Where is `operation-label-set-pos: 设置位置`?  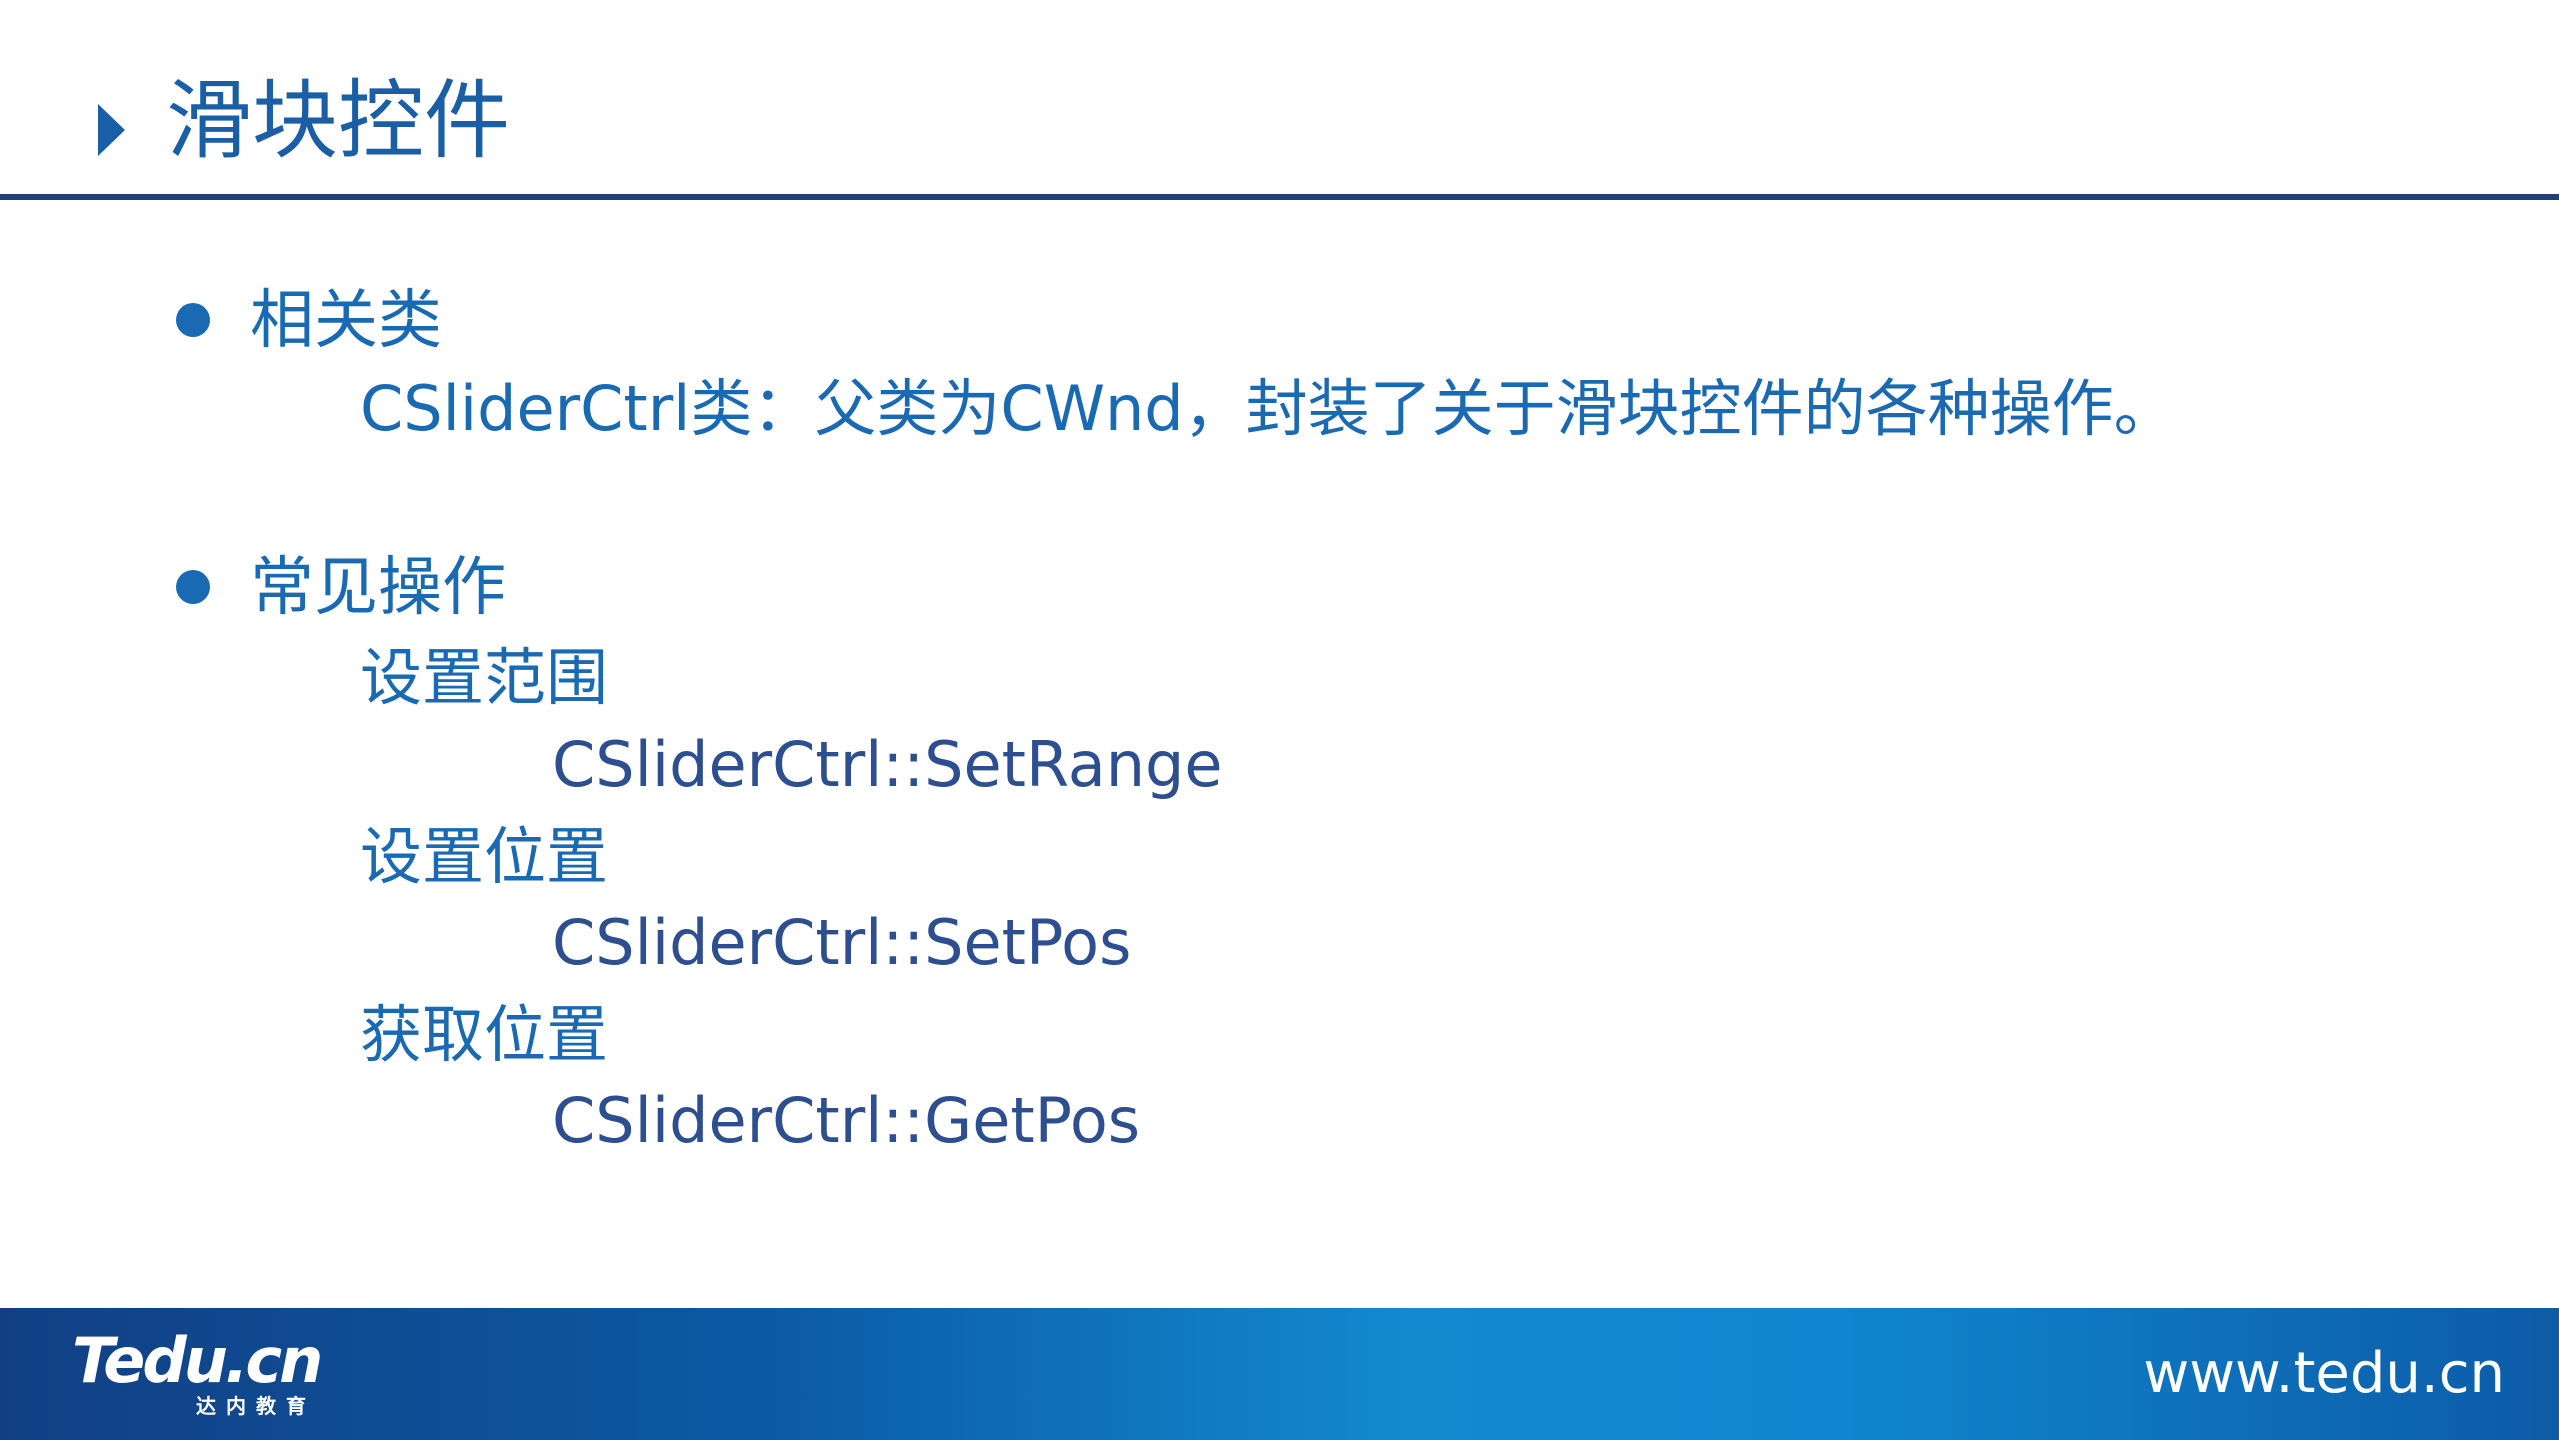 operation-label-set-pos: 设置位置 is located at coordinates (484, 856).